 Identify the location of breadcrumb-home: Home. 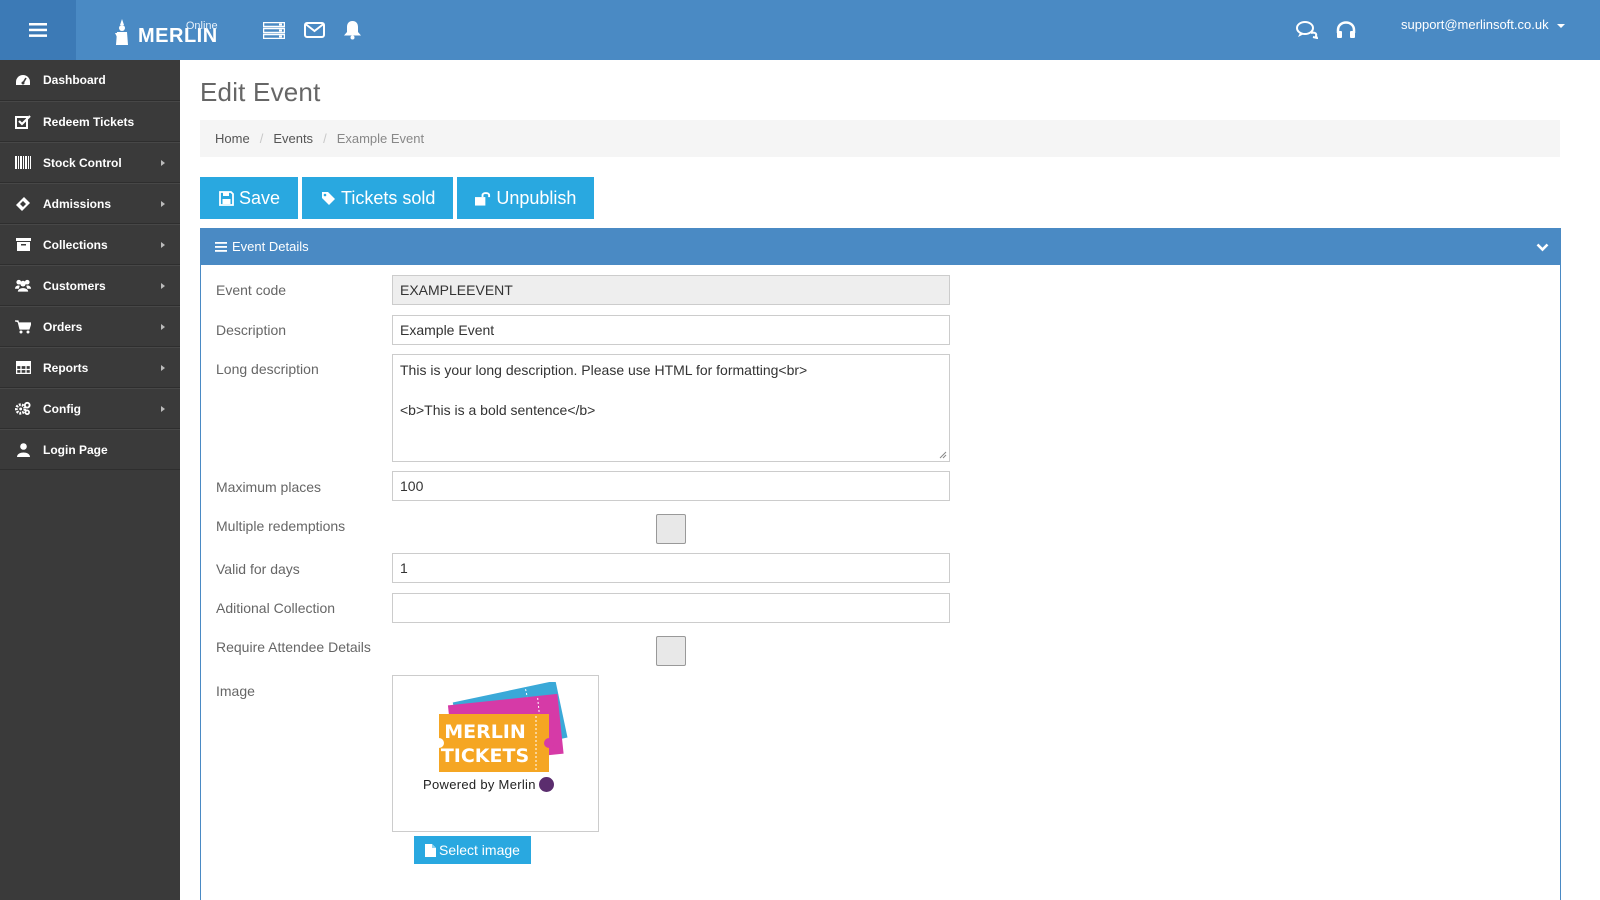
(232, 138).